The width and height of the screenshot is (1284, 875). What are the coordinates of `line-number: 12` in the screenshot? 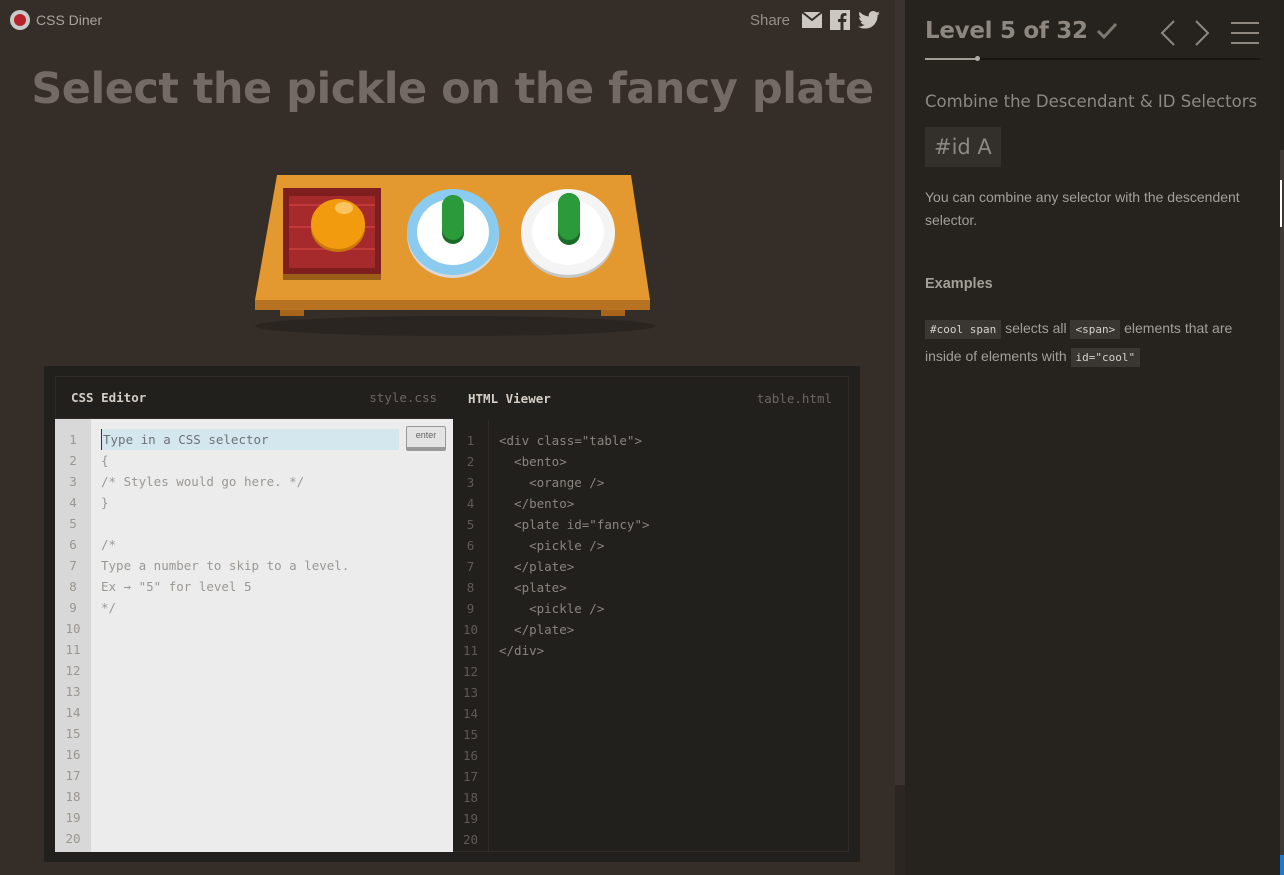 It's located at (73, 670).